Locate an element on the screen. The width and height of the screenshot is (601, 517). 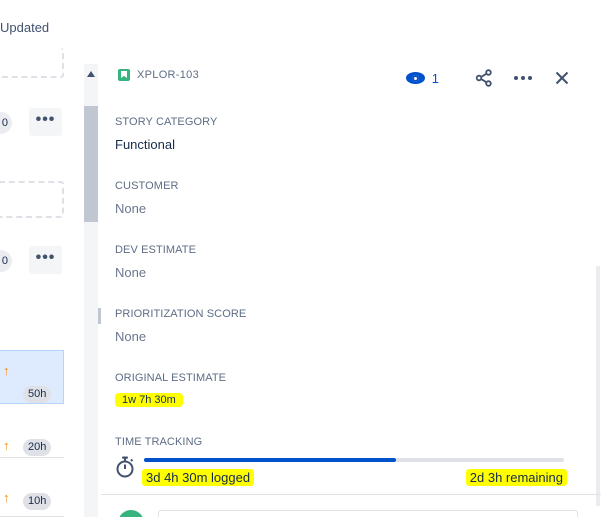
time-logged: 3d 4h 30m logged is located at coordinates (198, 477).